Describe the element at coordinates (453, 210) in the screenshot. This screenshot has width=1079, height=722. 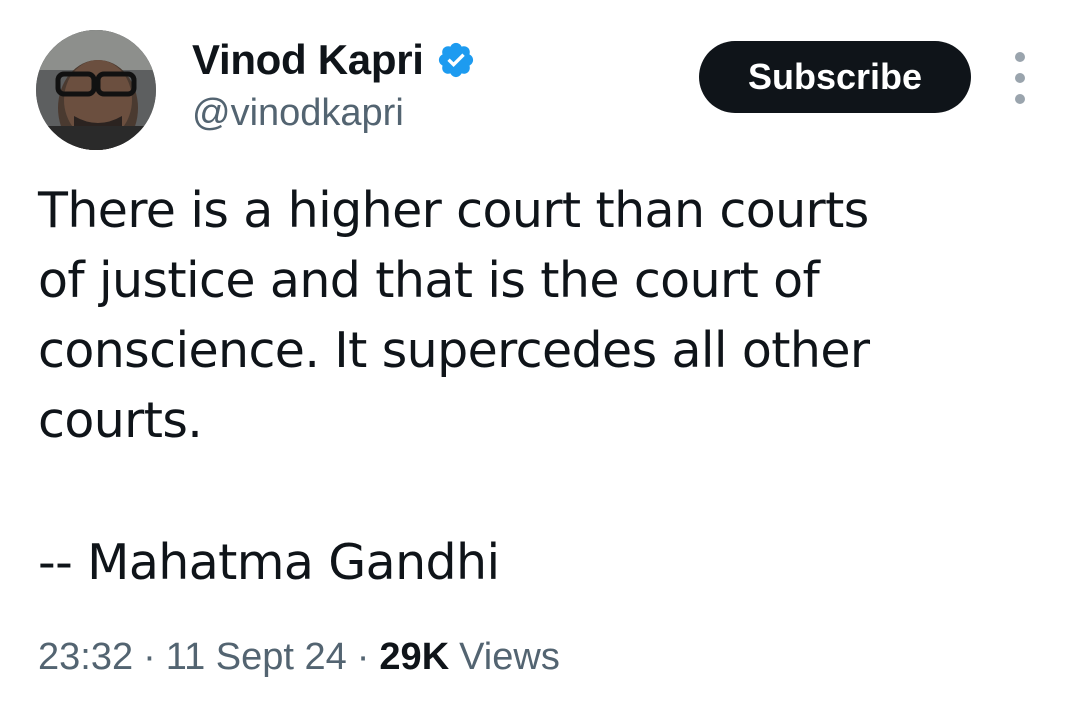
I see `tweet-text-line: There is a higher court than courts` at that location.